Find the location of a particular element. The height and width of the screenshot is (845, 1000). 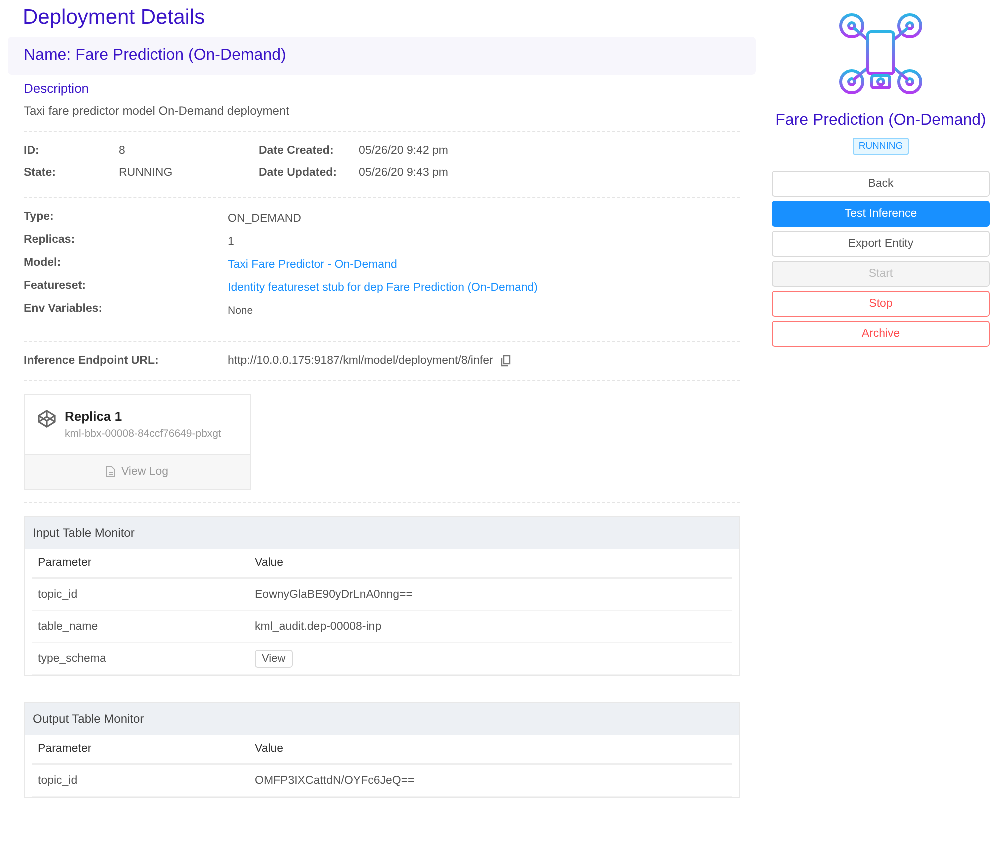

status-badge: RUNNING is located at coordinates (881, 146).